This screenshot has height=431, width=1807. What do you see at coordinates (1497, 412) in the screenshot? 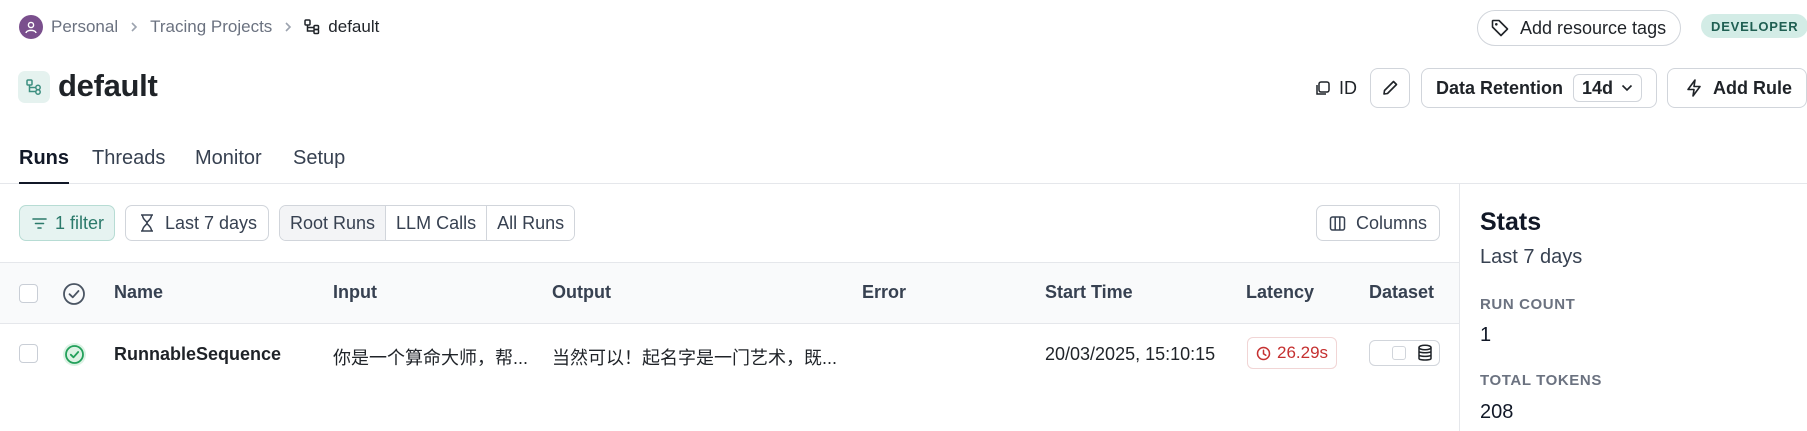
I see `total-tokens-value: 208` at bounding box center [1497, 412].